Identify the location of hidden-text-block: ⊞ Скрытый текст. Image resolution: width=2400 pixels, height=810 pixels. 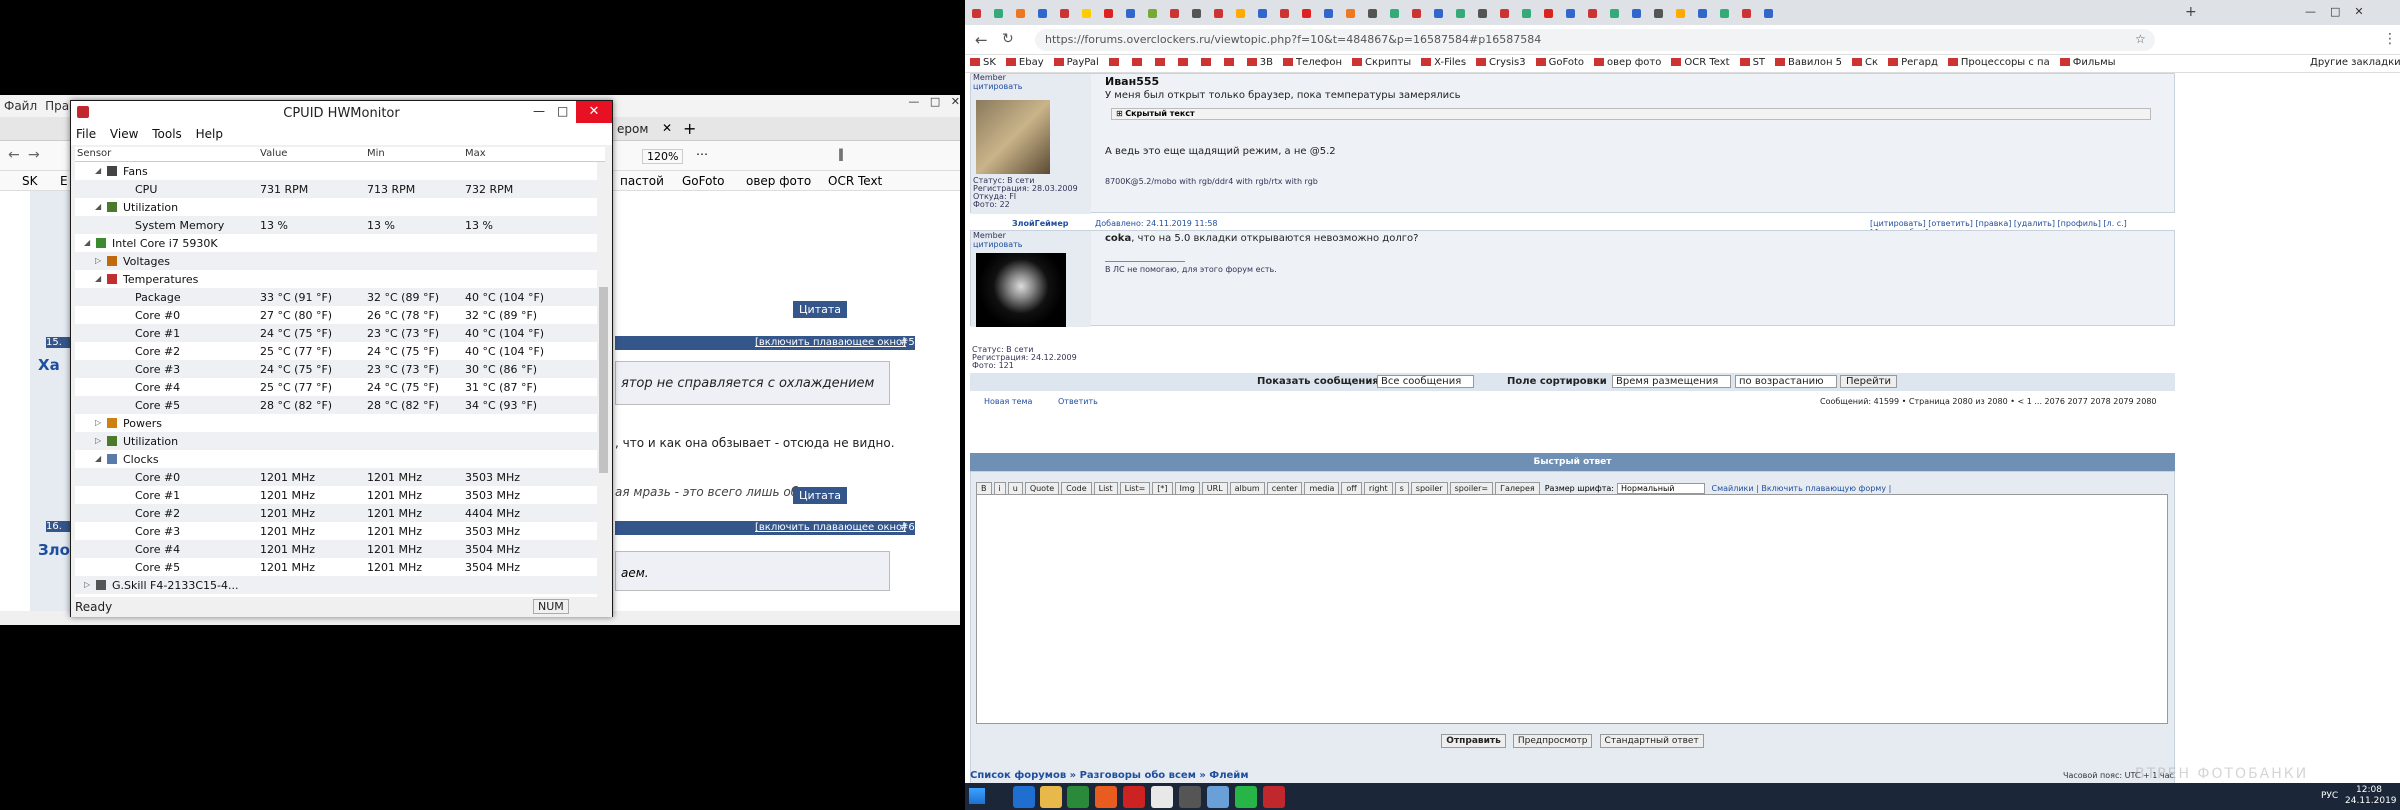
(1631, 114).